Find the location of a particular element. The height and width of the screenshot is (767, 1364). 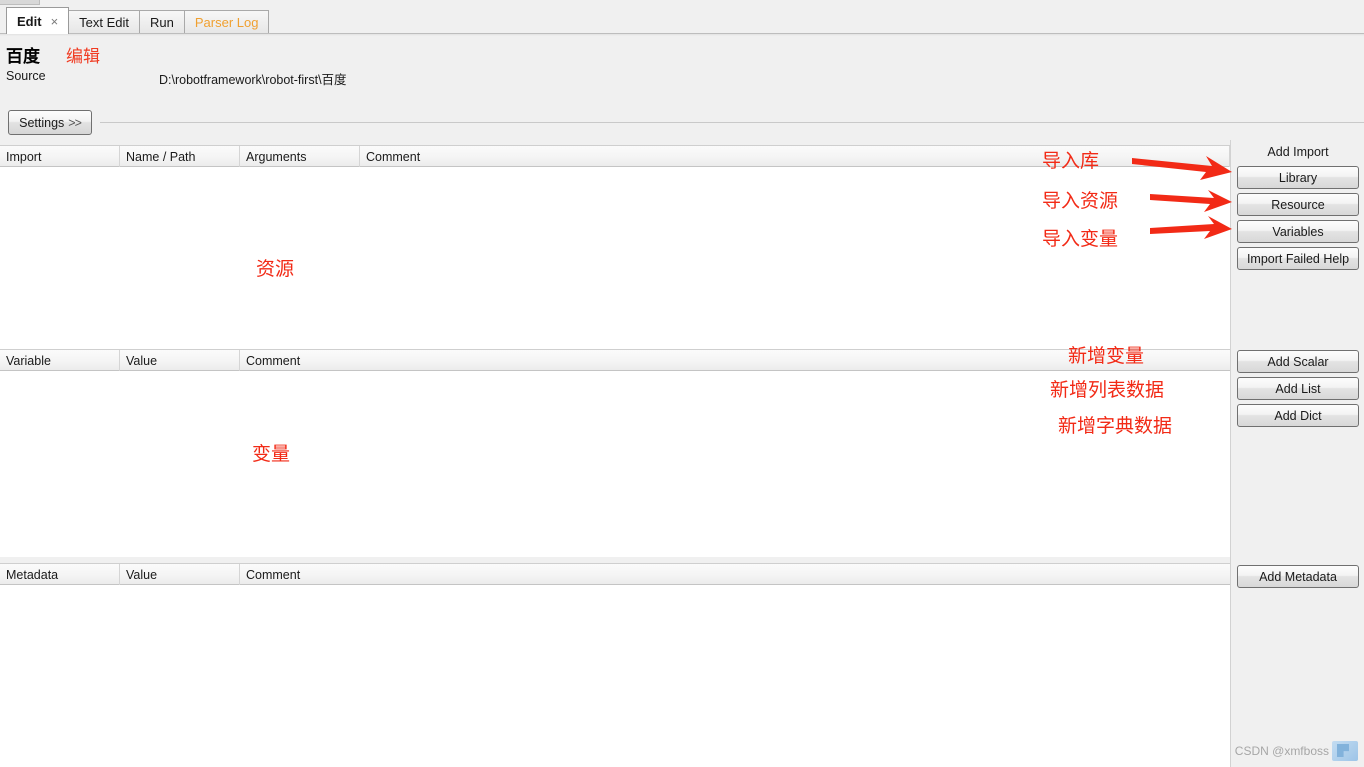

arrow-to-variables-icon is located at coordinates (1191, 227).